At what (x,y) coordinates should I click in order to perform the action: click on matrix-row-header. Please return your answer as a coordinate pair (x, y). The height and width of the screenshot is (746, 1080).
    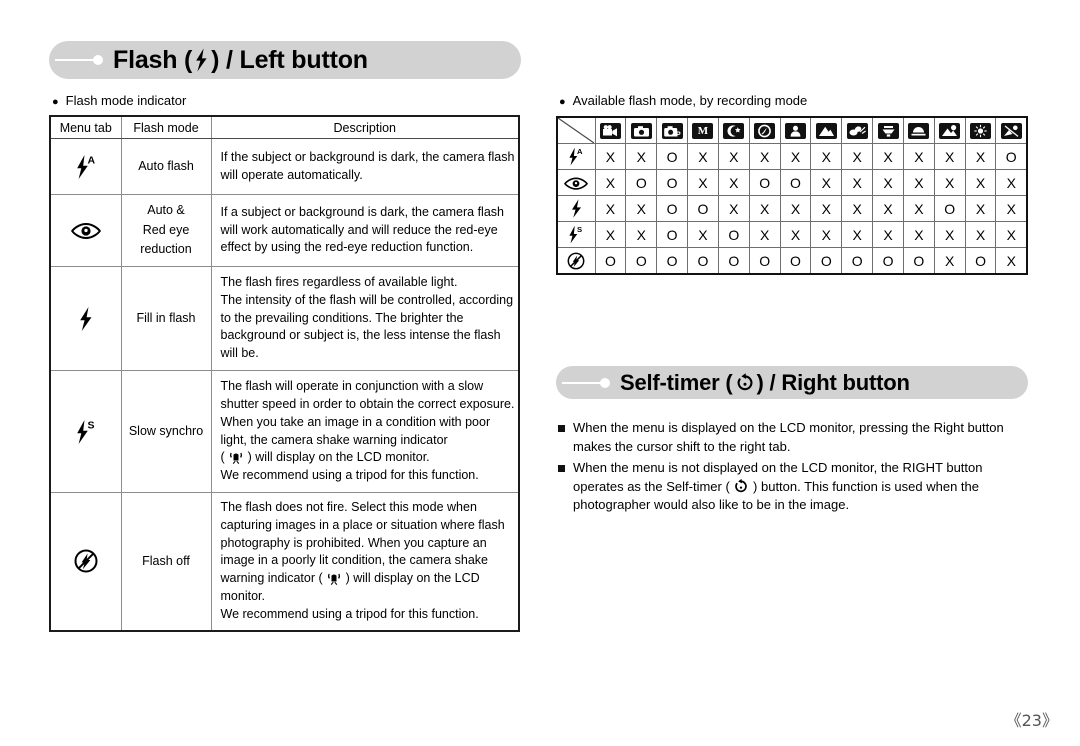
    Looking at the image, I should click on (576, 261).